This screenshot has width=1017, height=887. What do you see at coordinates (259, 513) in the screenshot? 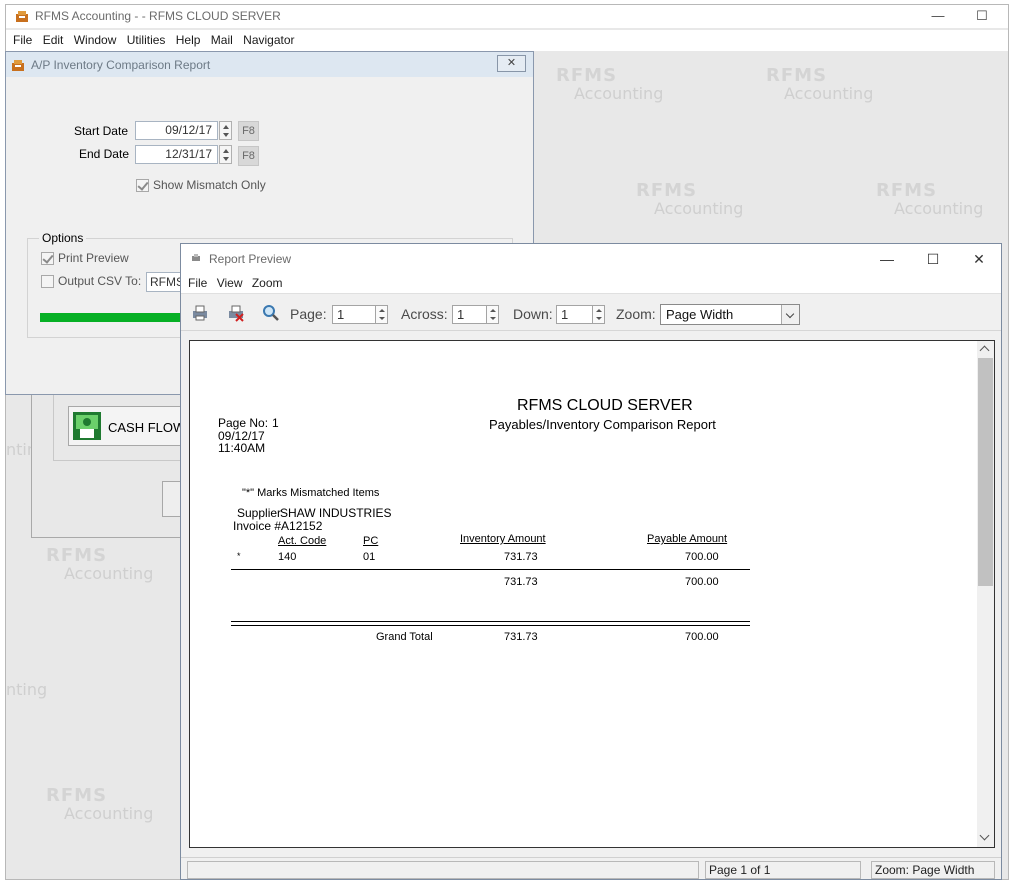
I see `supplier-label: Supplier` at bounding box center [259, 513].